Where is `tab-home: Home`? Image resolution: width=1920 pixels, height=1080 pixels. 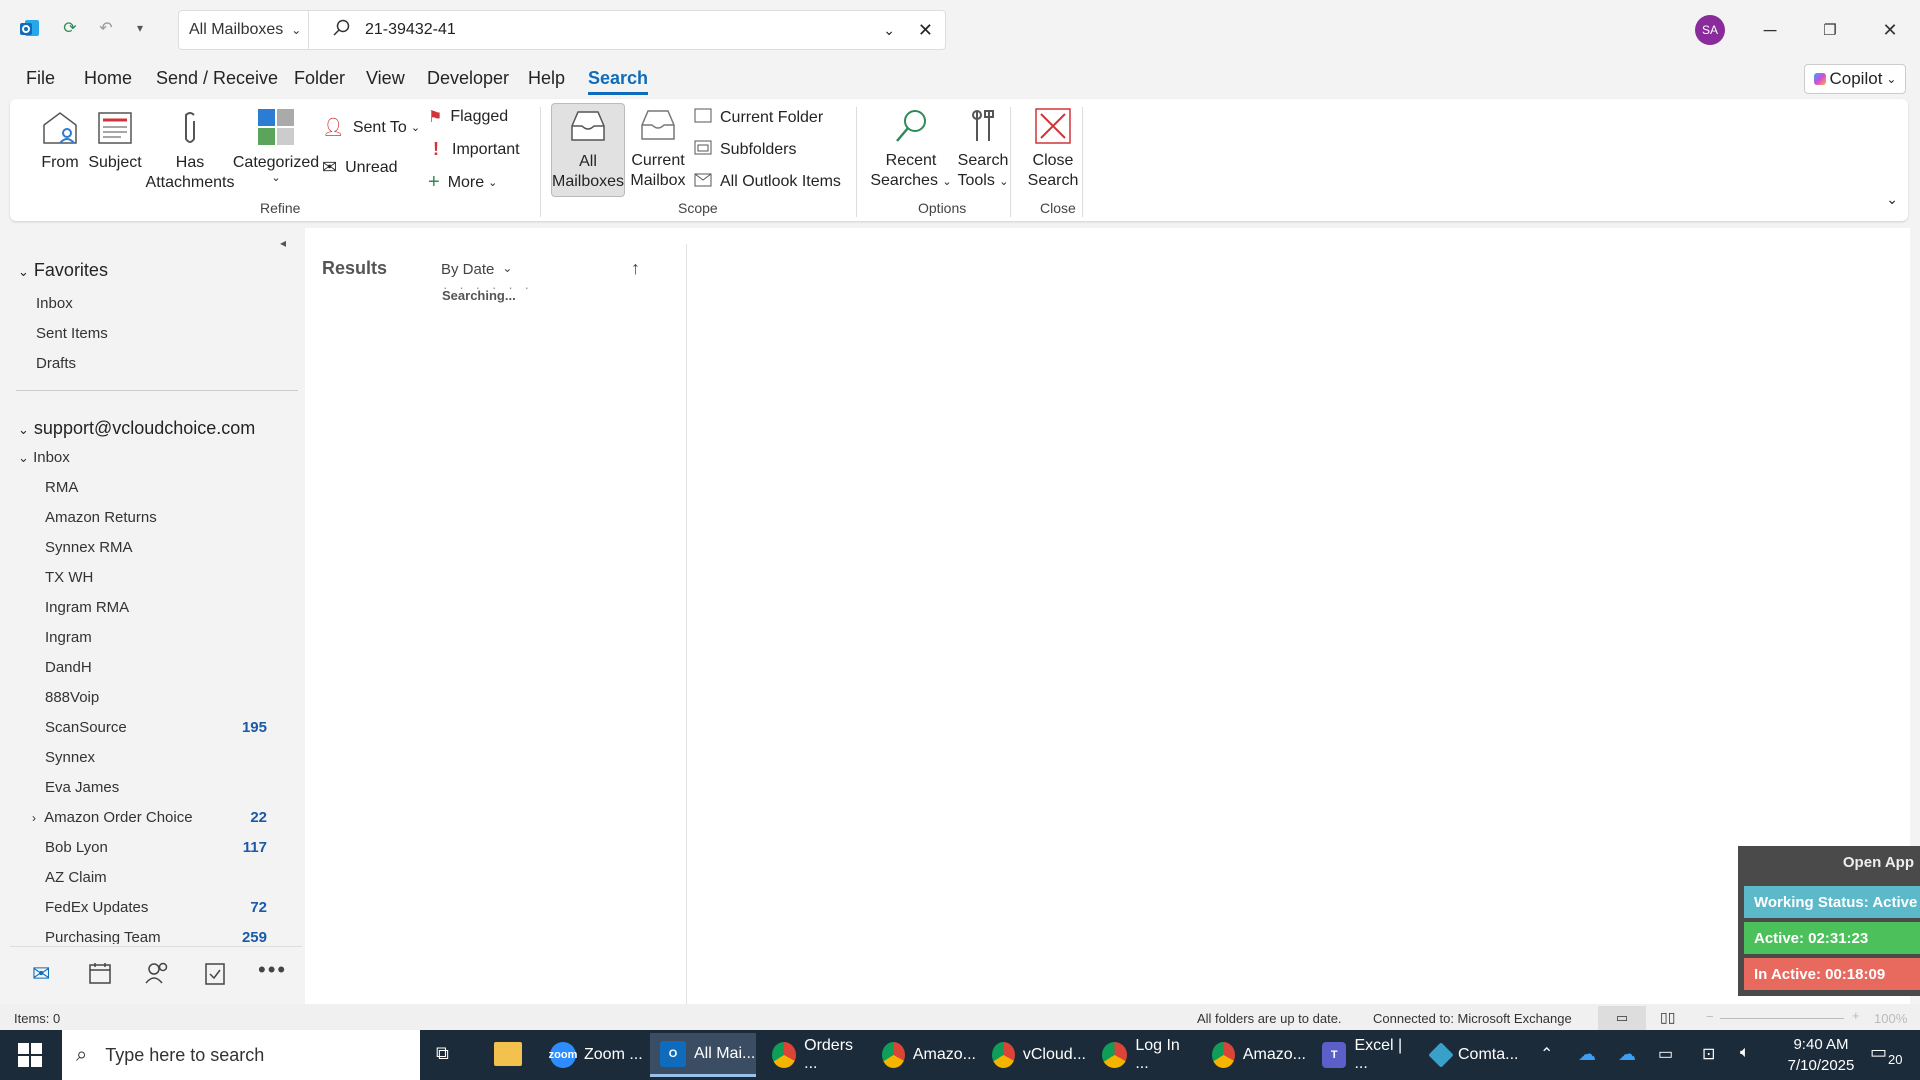
tab-home: Home is located at coordinates (108, 78).